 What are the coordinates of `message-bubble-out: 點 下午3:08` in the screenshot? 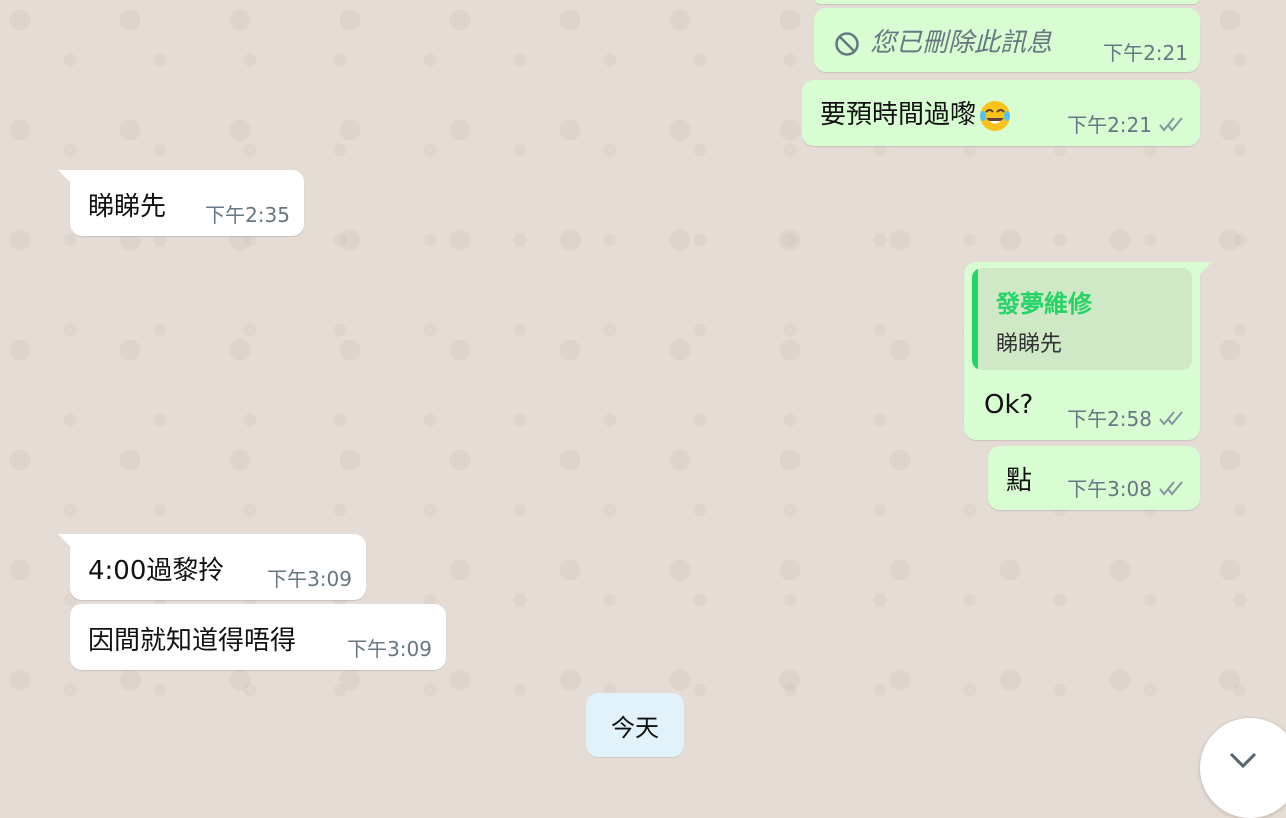 It's located at (1094, 478).